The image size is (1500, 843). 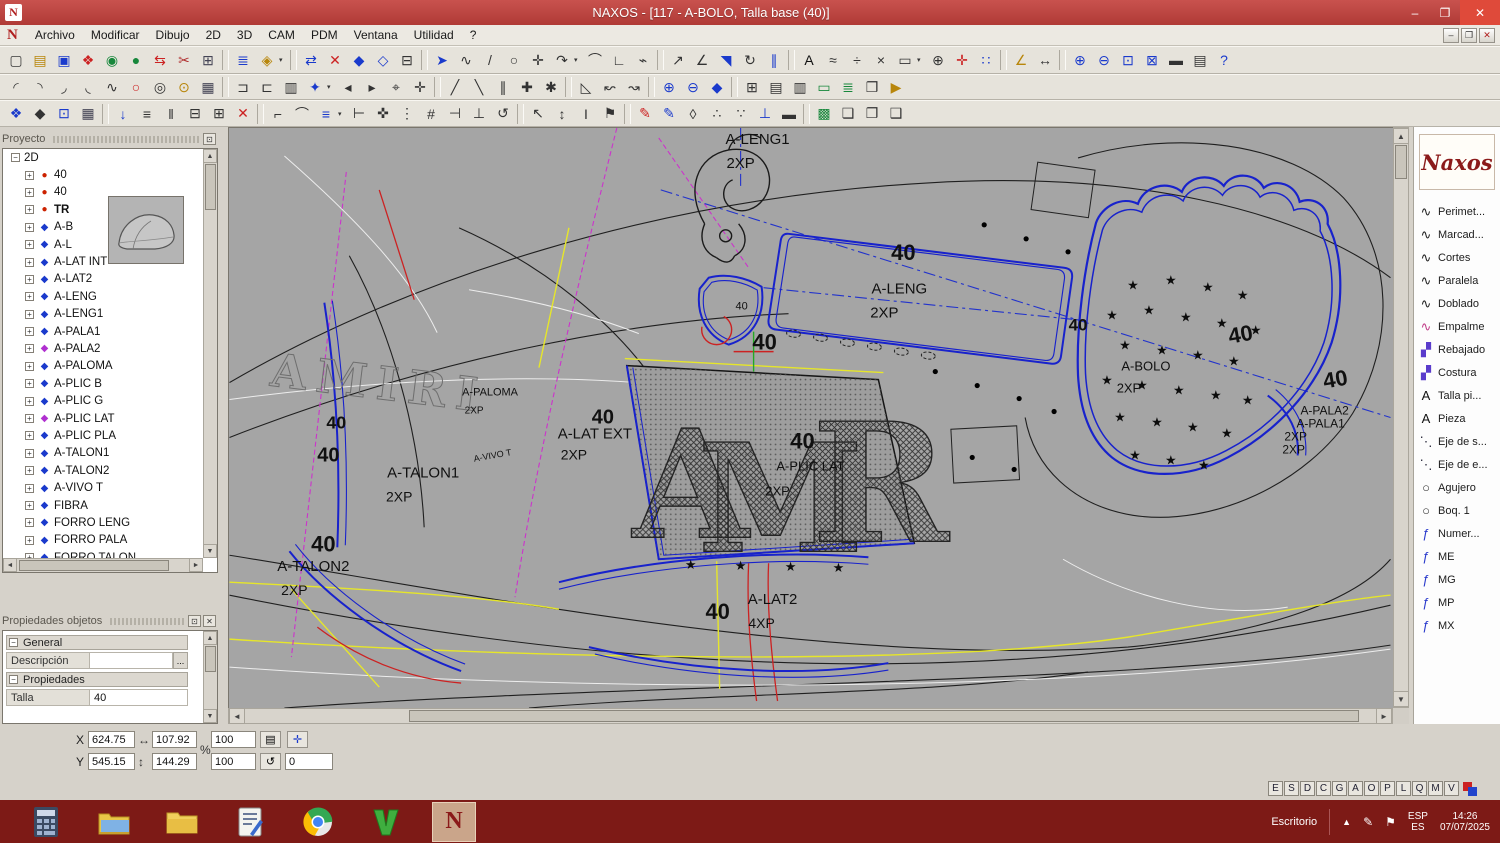 I want to click on canvas-vscroll-thumb, so click(x=1401, y=162).